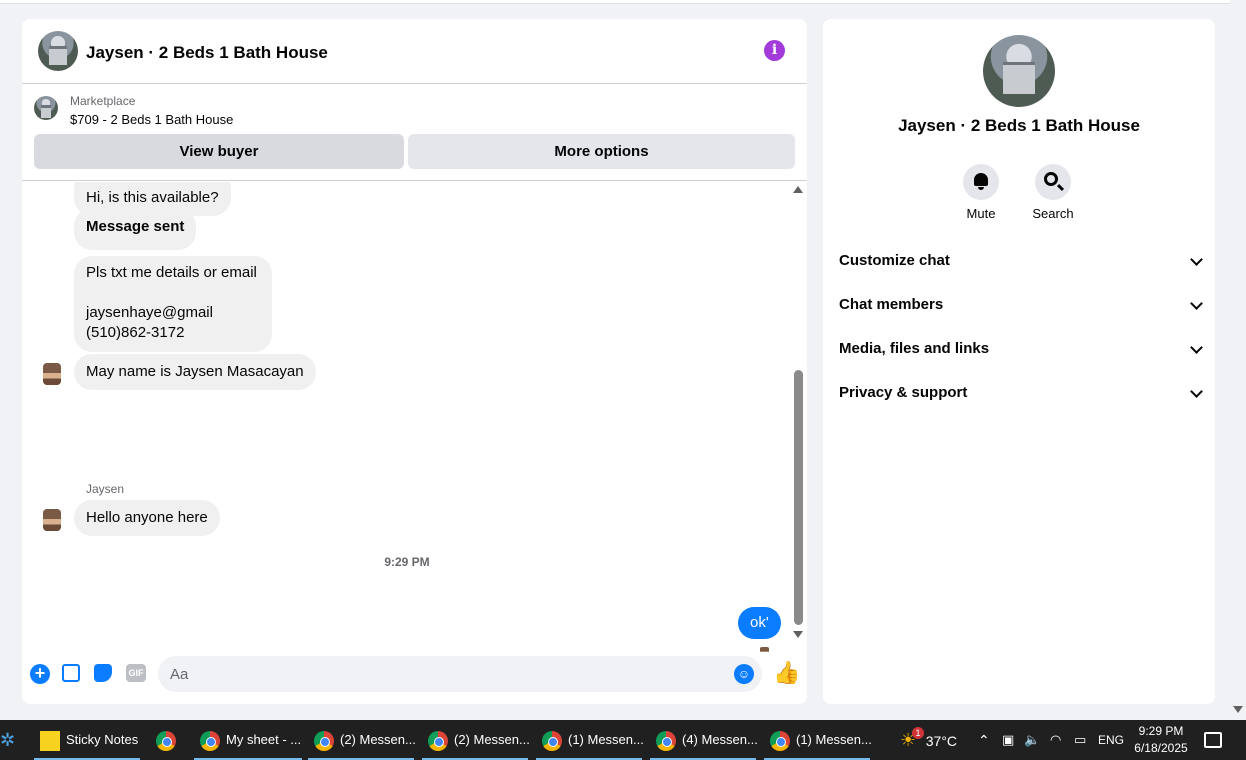 The height and width of the screenshot is (760, 1246). What do you see at coordinates (414, 51) in the screenshot?
I see `chat-header: Jaysen · 2 Beds 1 Bath House i` at bounding box center [414, 51].